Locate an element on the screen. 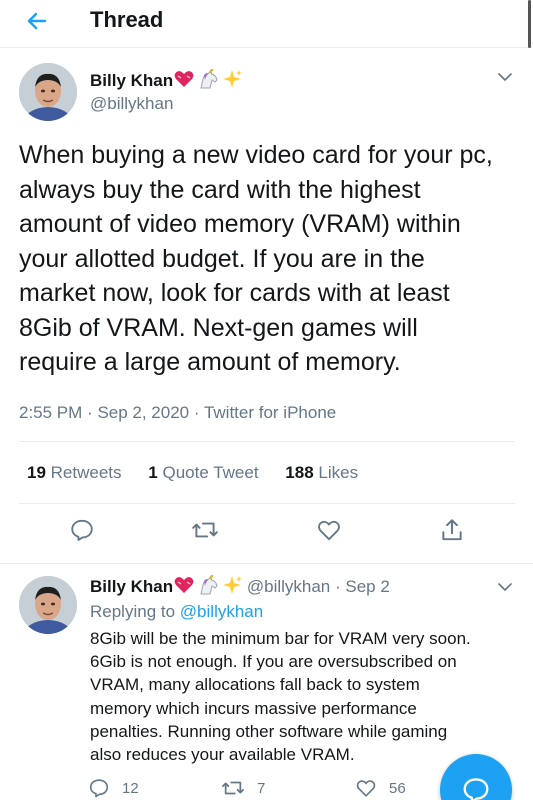  retweets-stat: 19 Retweets is located at coordinates (74, 473).